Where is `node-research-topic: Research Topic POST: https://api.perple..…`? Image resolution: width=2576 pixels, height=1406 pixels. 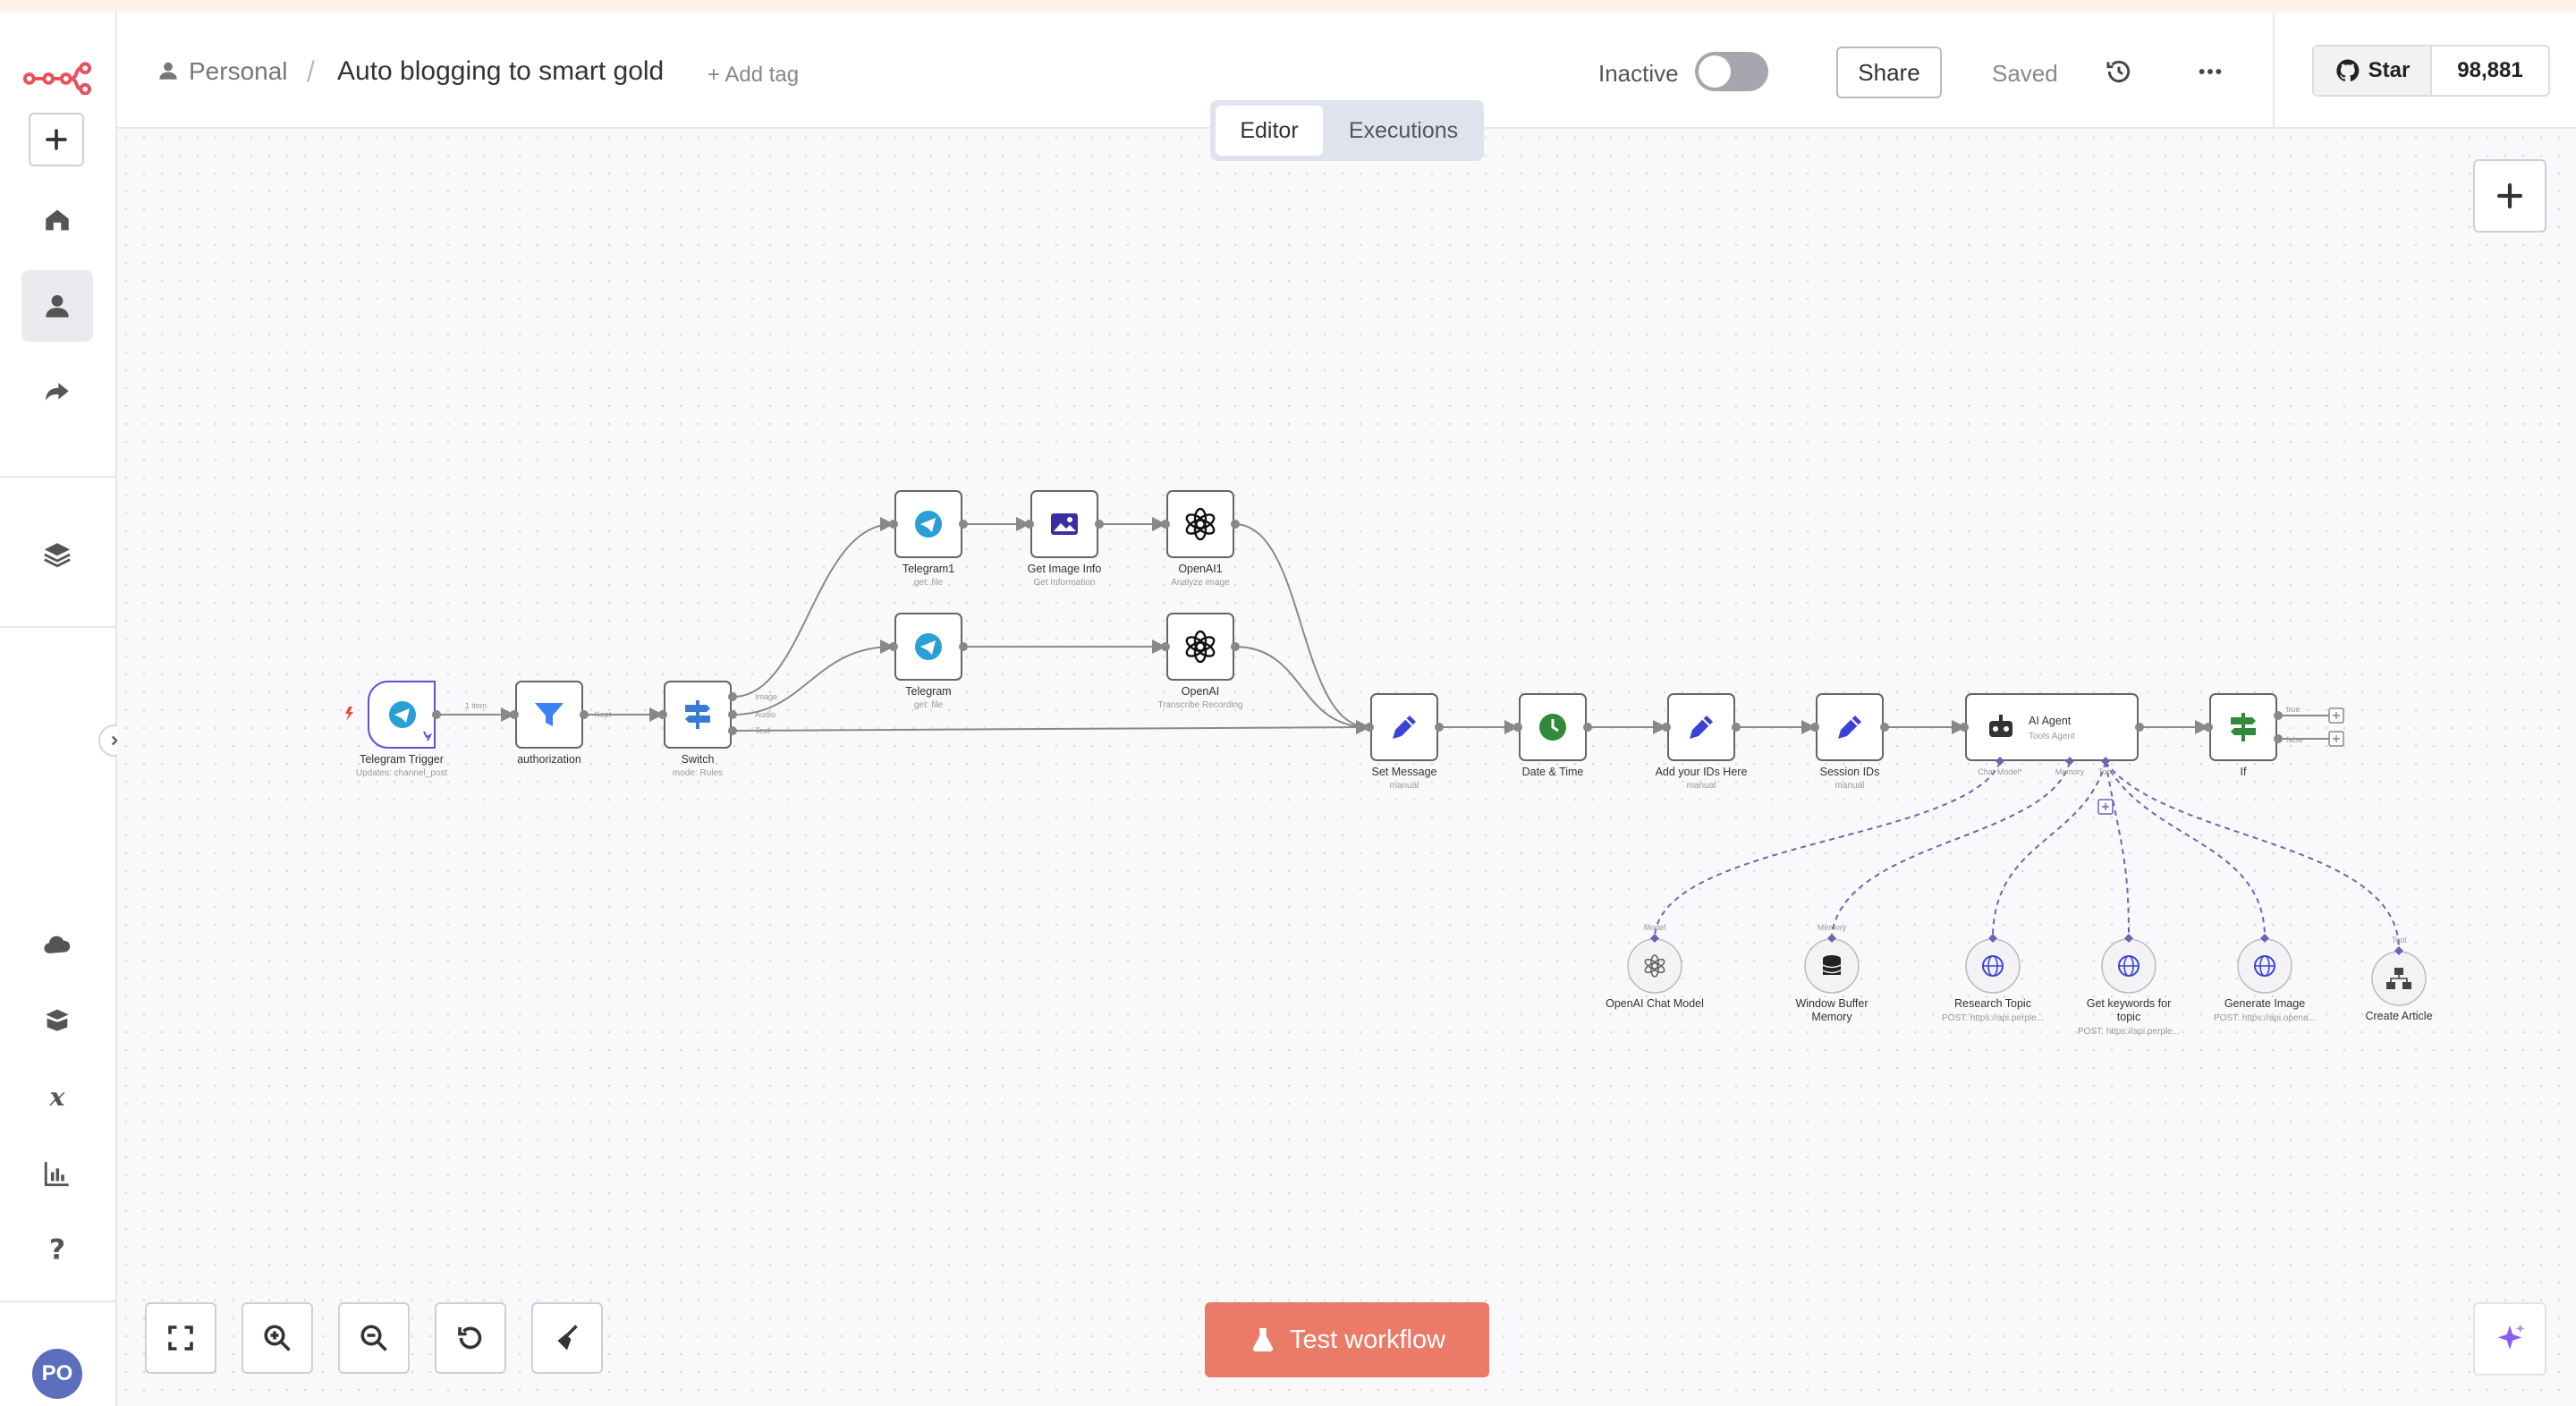
node-research-topic: Research Topic POST: https://api.perple..… is located at coordinates (1993, 979).